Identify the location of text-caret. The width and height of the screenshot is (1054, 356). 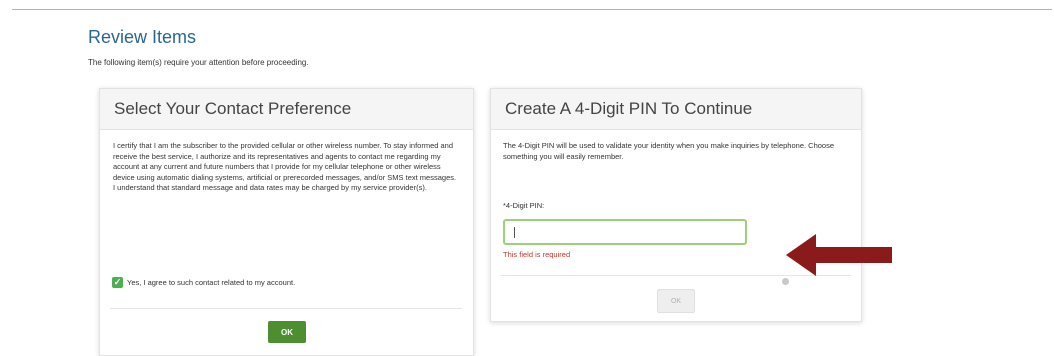
(514, 232).